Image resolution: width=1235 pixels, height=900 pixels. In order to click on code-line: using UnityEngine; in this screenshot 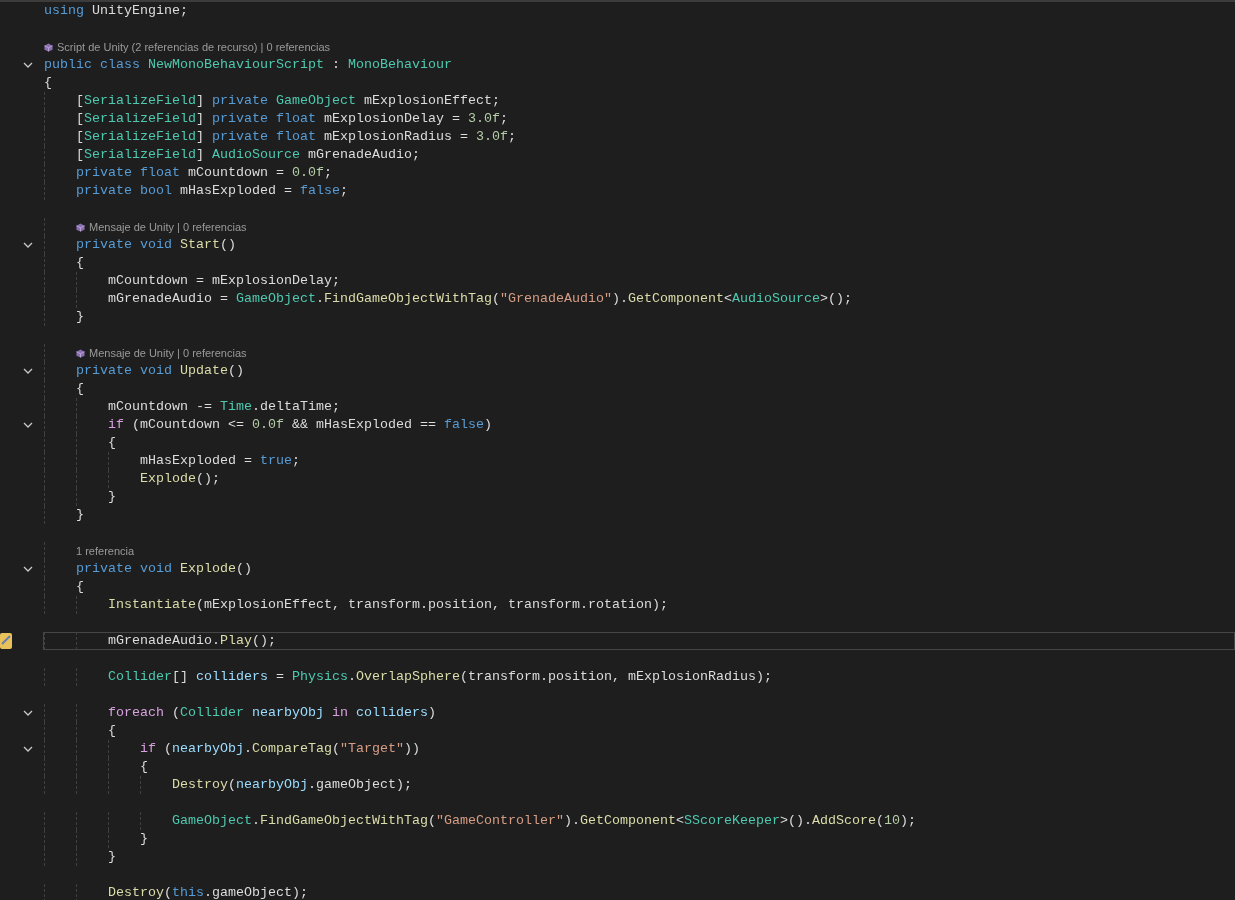, I will do `click(116, 11)`.